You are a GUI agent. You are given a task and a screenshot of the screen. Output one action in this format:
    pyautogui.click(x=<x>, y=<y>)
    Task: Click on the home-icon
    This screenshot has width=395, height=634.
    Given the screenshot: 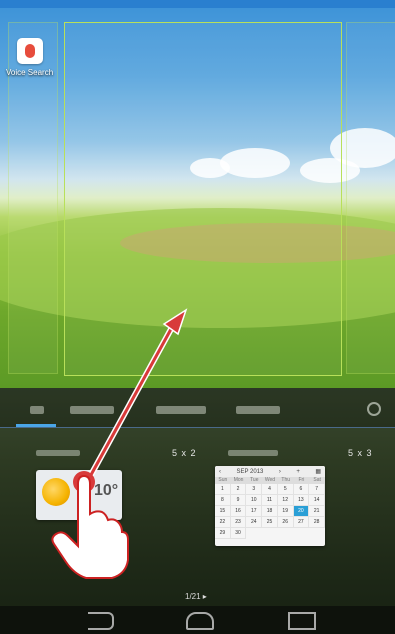 What is the action you would take?
    pyautogui.click(x=200, y=621)
    